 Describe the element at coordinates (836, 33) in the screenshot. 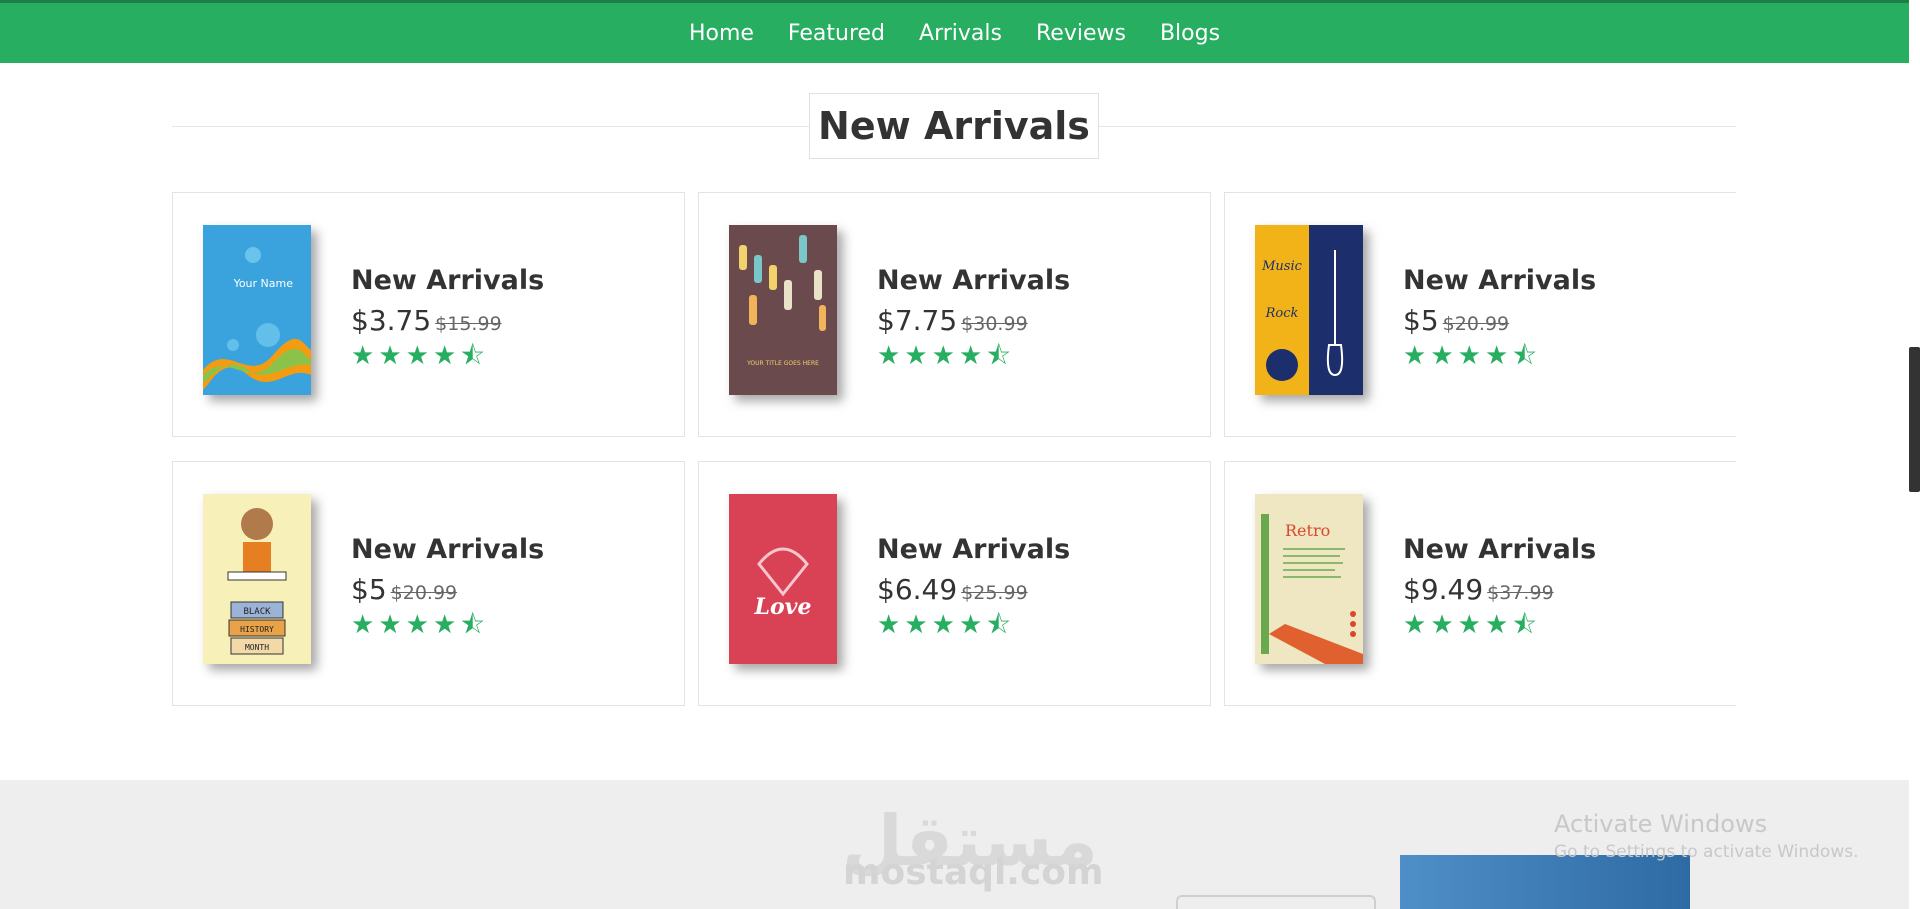

I see `nav-featured-link: Featured` at that location.